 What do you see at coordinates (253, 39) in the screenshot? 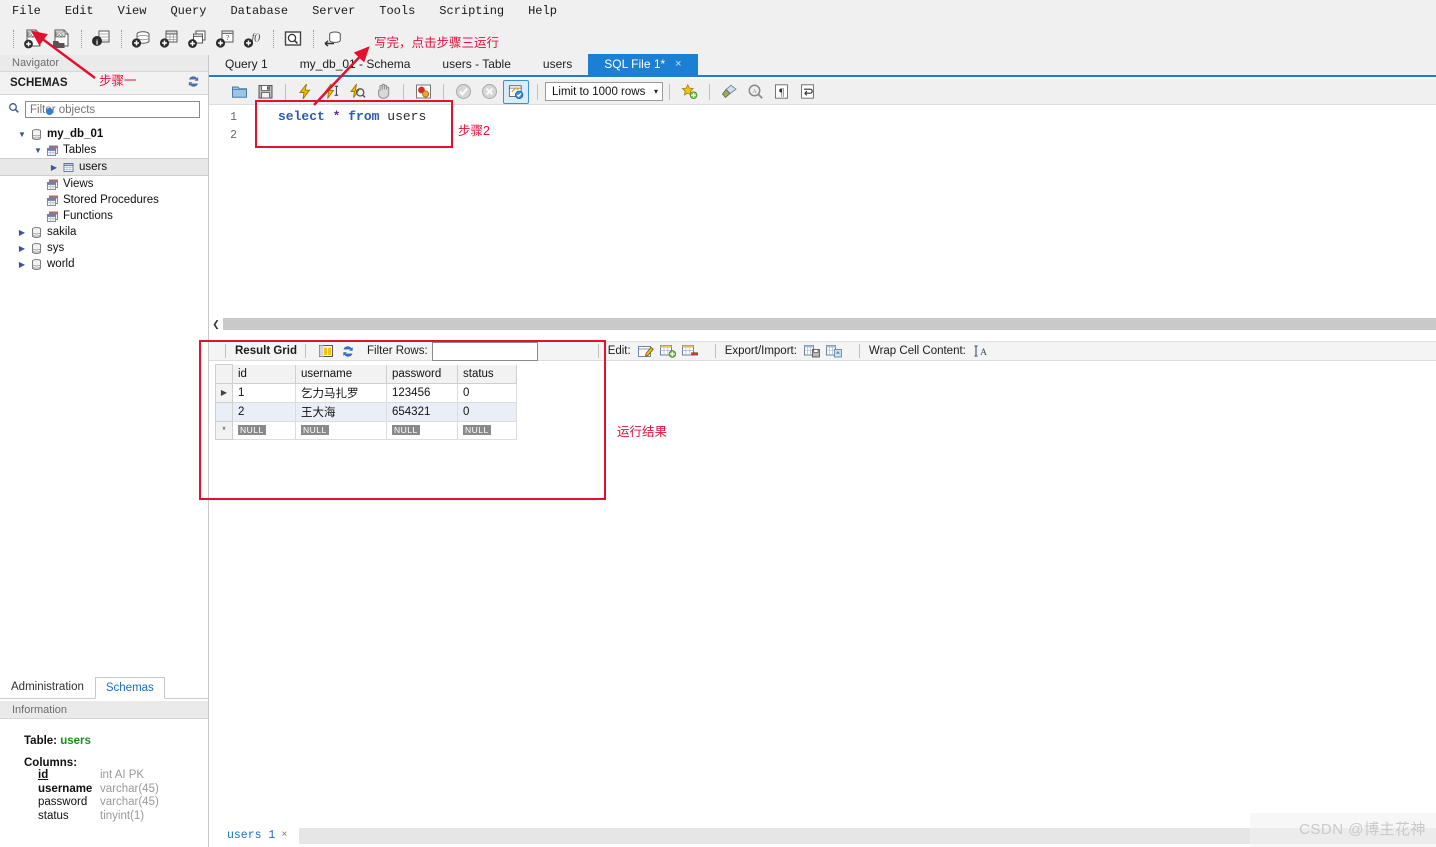
I see `create-function-icon: f()` at bounding box center [253, 39].